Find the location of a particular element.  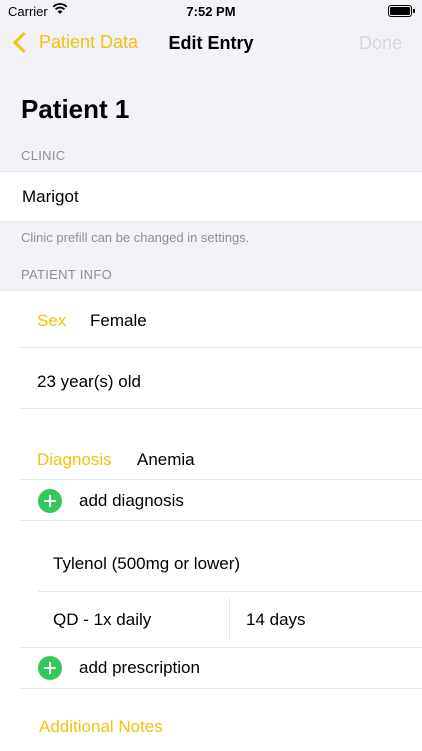

clock: 7:52 PM is located at coordinates (211, 11).